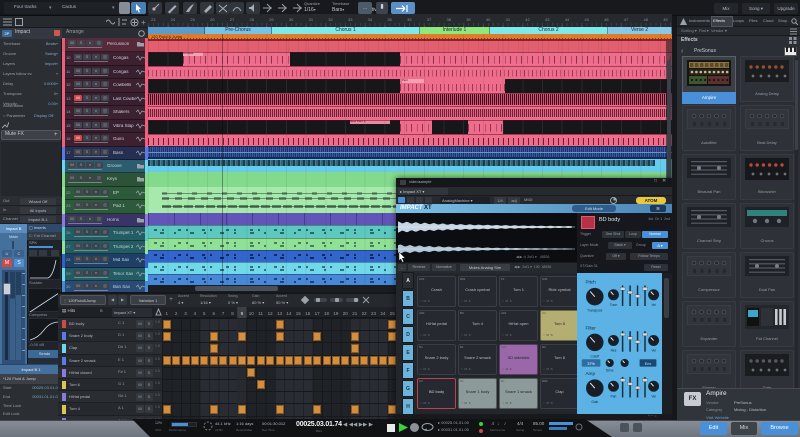 The height and width of the screenshot is (437, 800). I want to click on svg-text: Drive, so click(610, 370).